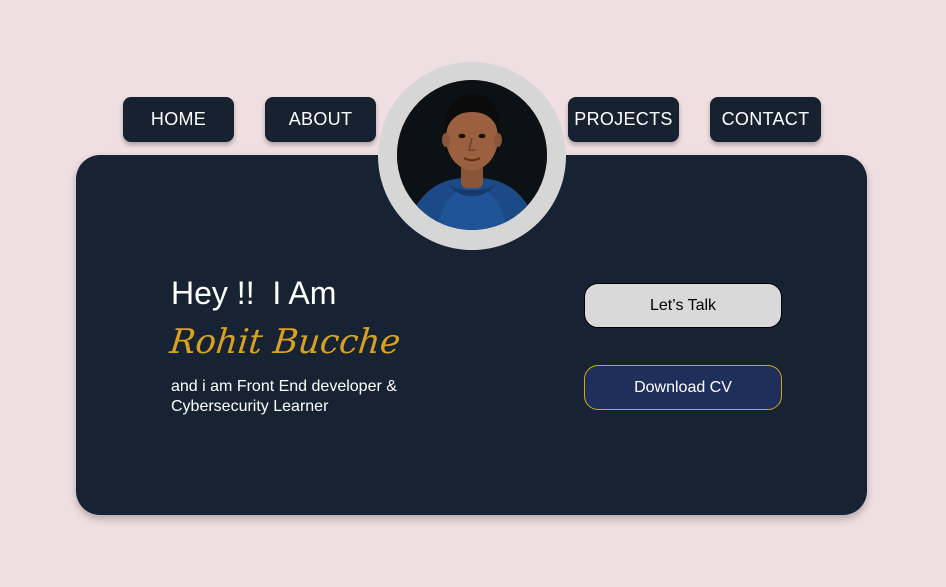 The width and height of the screenshot is (946, 587). What do you see at coordinates (765, 119) in the screenshot?
I see `nav-contact-button: CONTACT` at bounding box center [765, 119].